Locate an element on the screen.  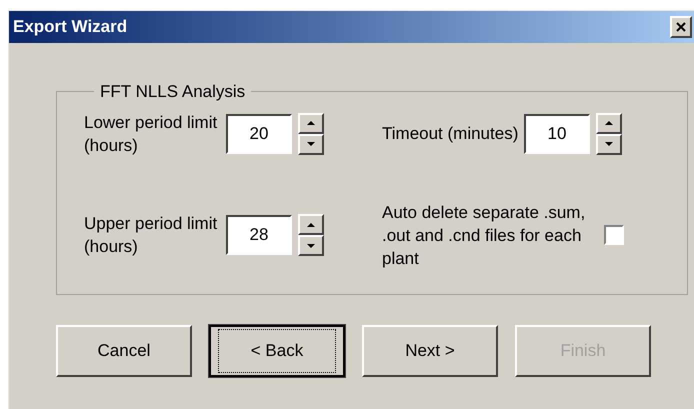
field-label: Upper period limit (hours) is located at coordinates (151, 235).